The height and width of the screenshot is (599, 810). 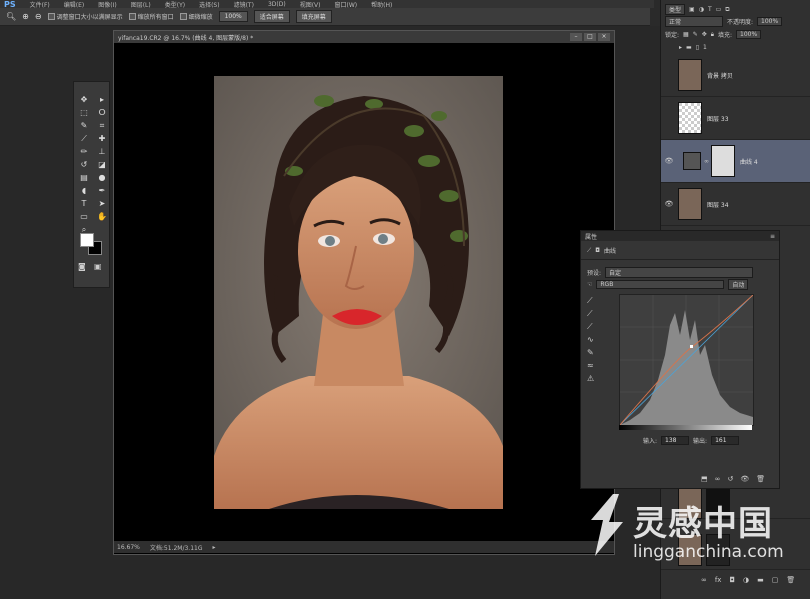 I want to click on lasso-tool-icon: ⵔ, so click(x=102, y=112).